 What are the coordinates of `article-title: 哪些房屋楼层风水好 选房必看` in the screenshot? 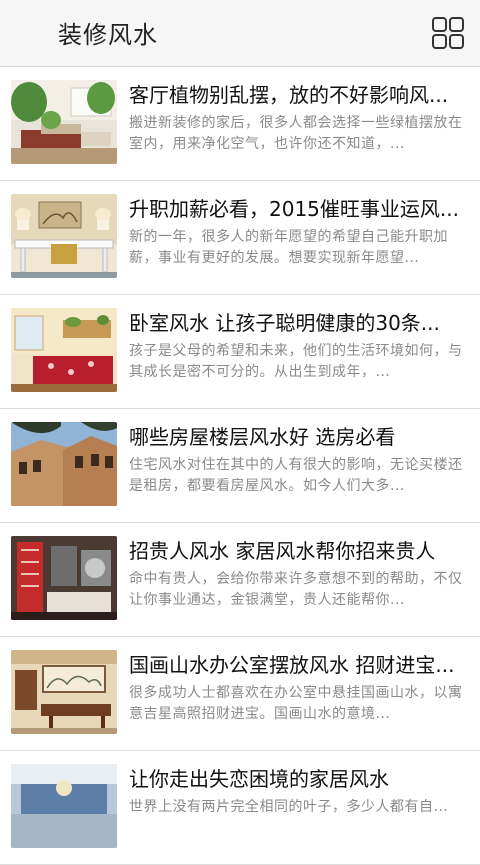 It's located at (262, 437).